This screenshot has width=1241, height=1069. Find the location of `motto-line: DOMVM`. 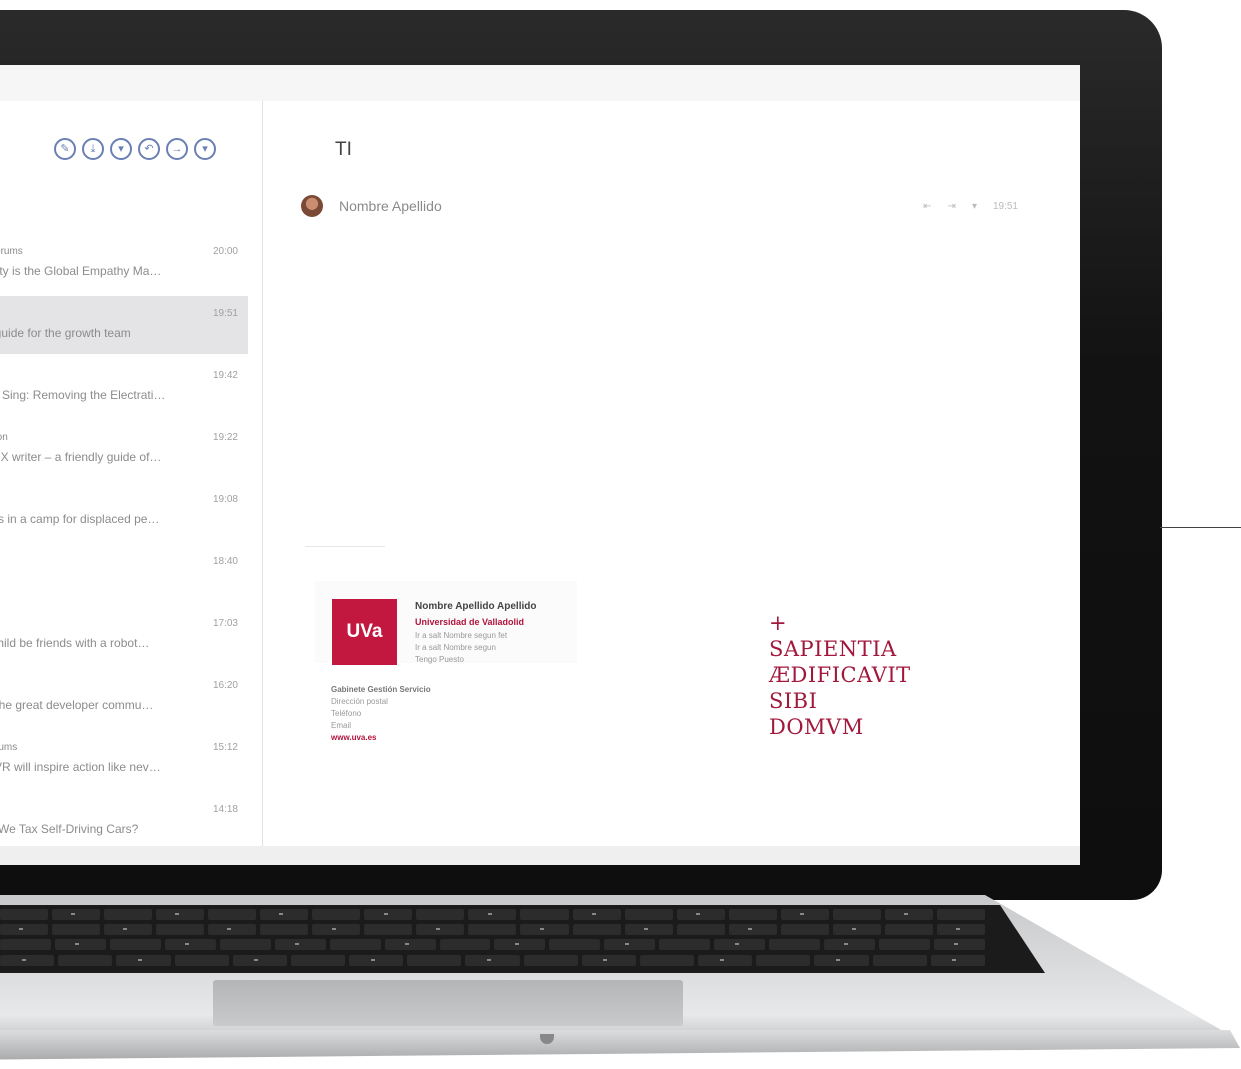

motto-line: DOMVM is located at coordinates (816, 727).